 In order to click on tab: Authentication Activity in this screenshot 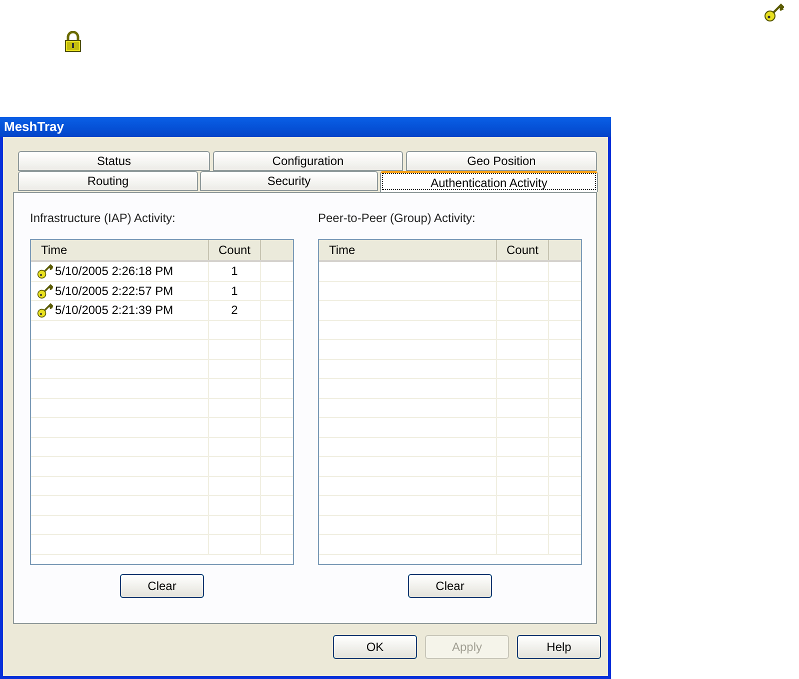, I will do `click(489, 181)`.